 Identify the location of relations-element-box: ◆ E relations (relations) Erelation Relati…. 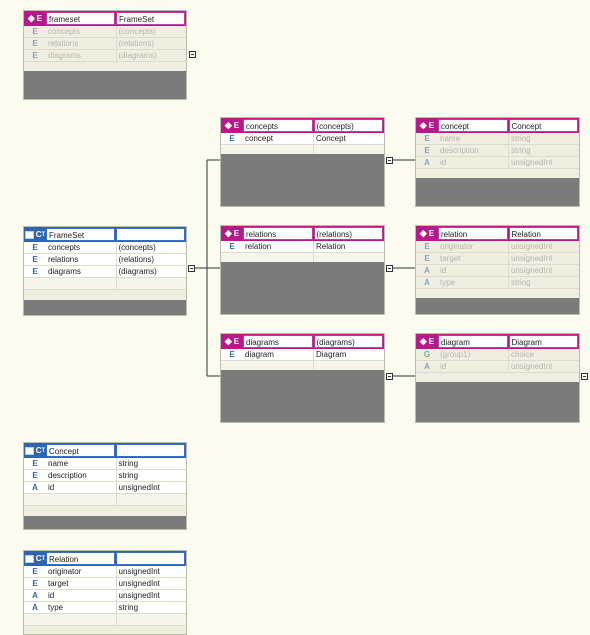
(302, 270).